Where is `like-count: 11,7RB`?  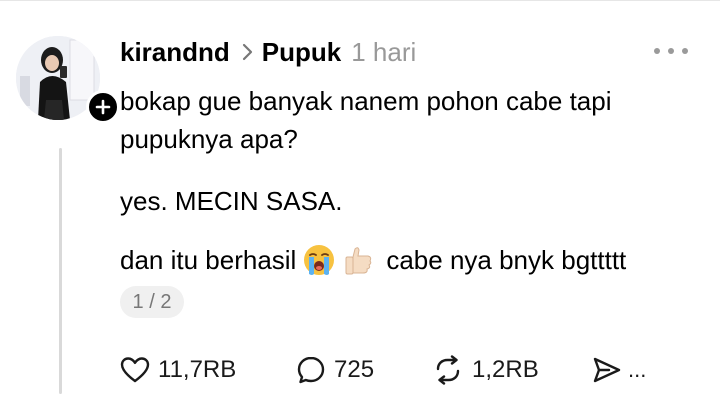
like-count: 11,7RB is located at coordinates (197, 369).